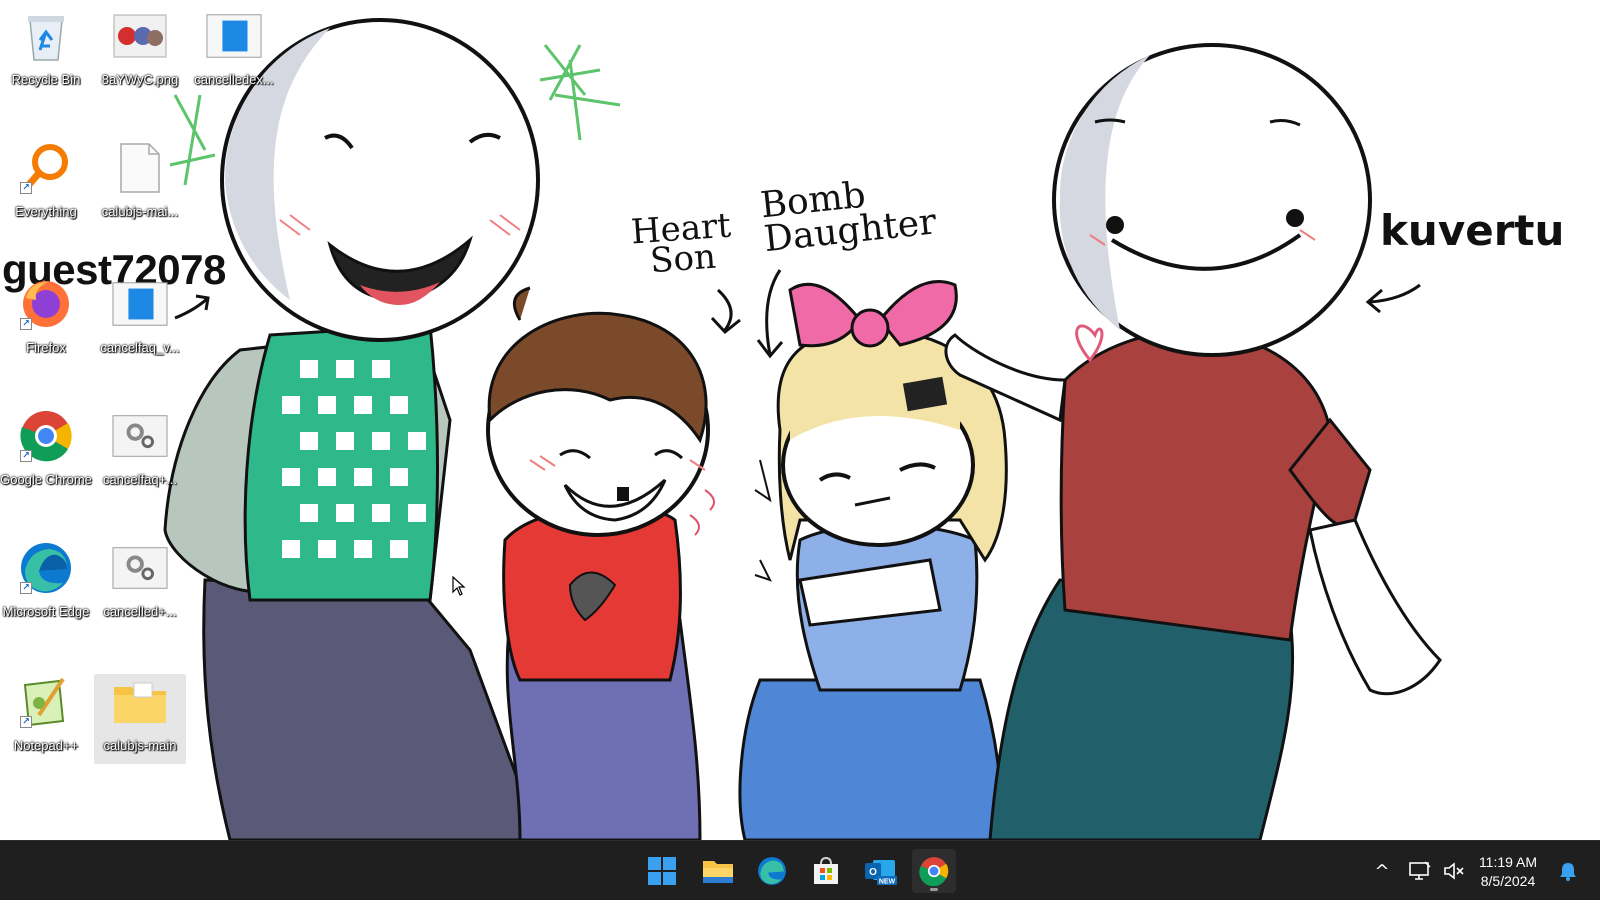 The width and height of the screenshot is (1600, 900). I want to click on clock-date: 8/5/2024, so click(1508, 881).